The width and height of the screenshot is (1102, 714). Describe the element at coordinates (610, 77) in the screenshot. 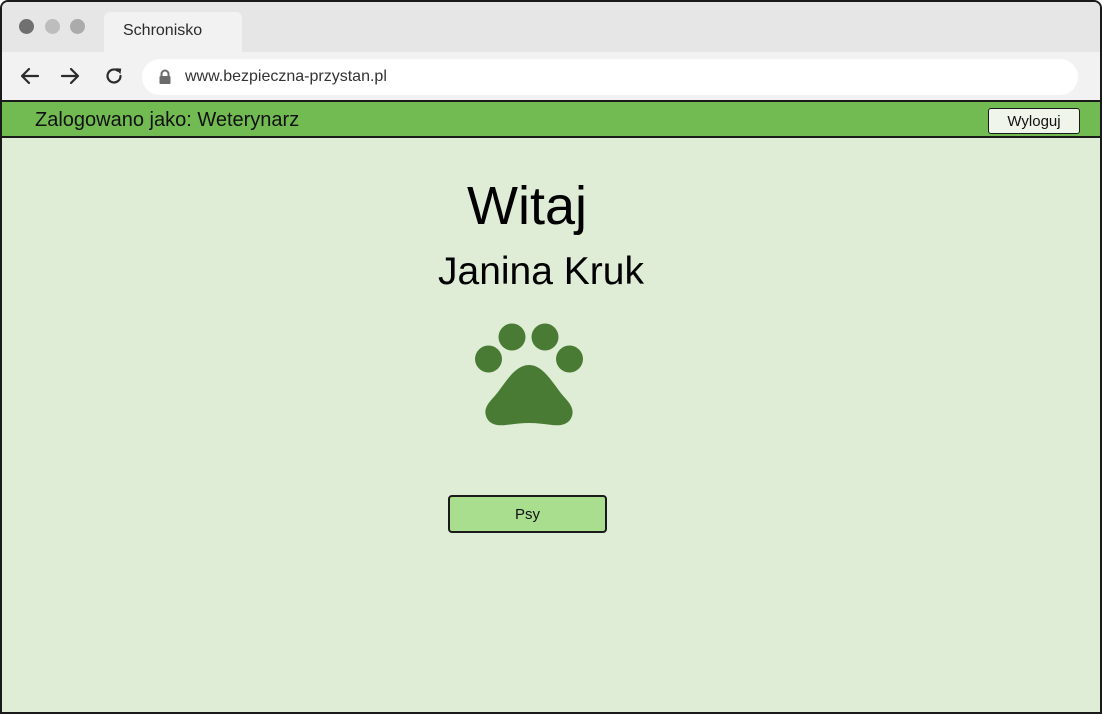

I see `address-bar: www.bezpieczna-przystan.pl` at that location.